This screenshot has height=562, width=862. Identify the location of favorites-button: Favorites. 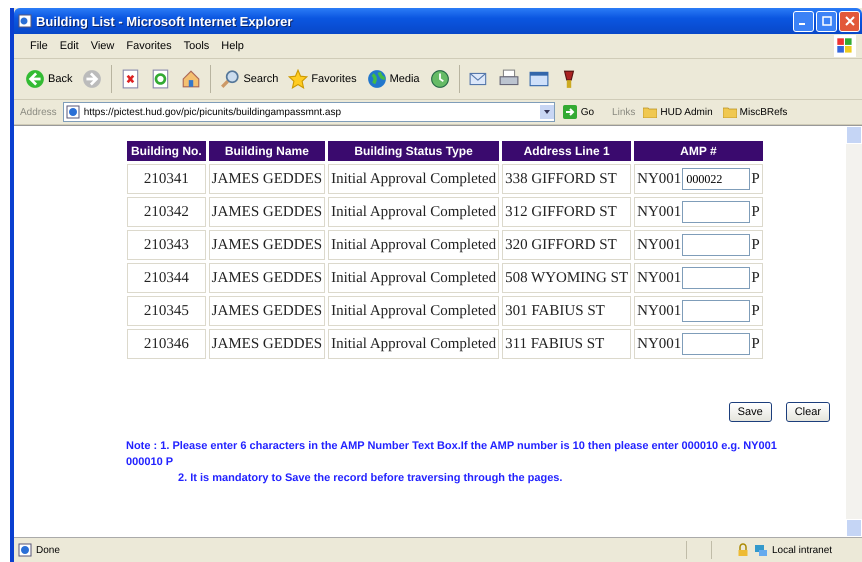
(322, 79).